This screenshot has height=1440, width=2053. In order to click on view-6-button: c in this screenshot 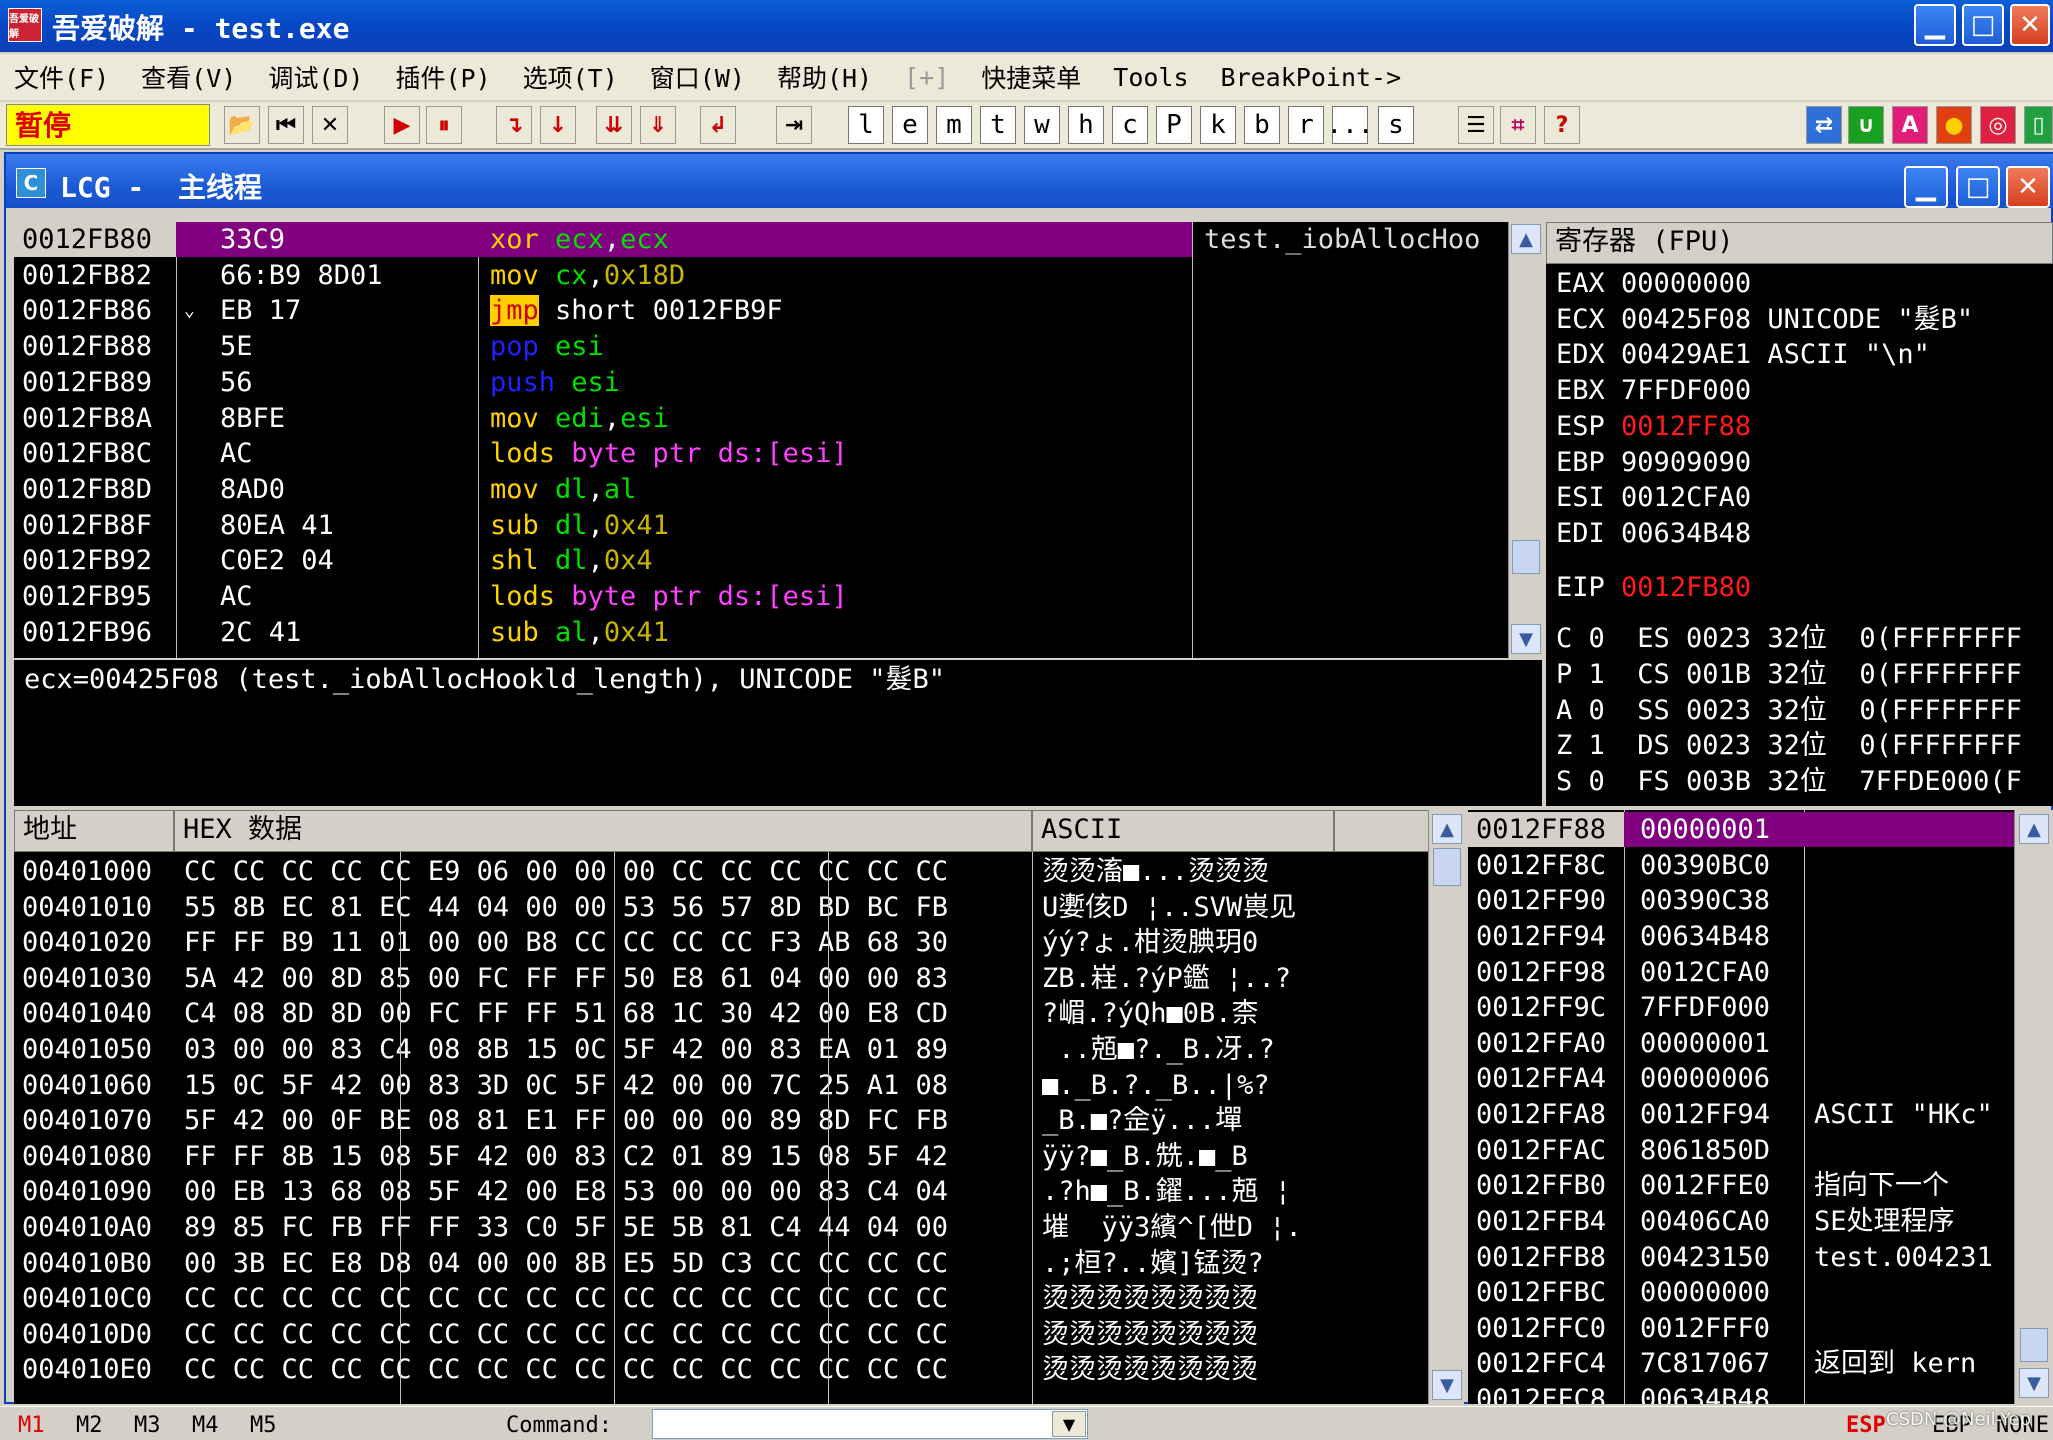, I will do `click(1130, 125)`.